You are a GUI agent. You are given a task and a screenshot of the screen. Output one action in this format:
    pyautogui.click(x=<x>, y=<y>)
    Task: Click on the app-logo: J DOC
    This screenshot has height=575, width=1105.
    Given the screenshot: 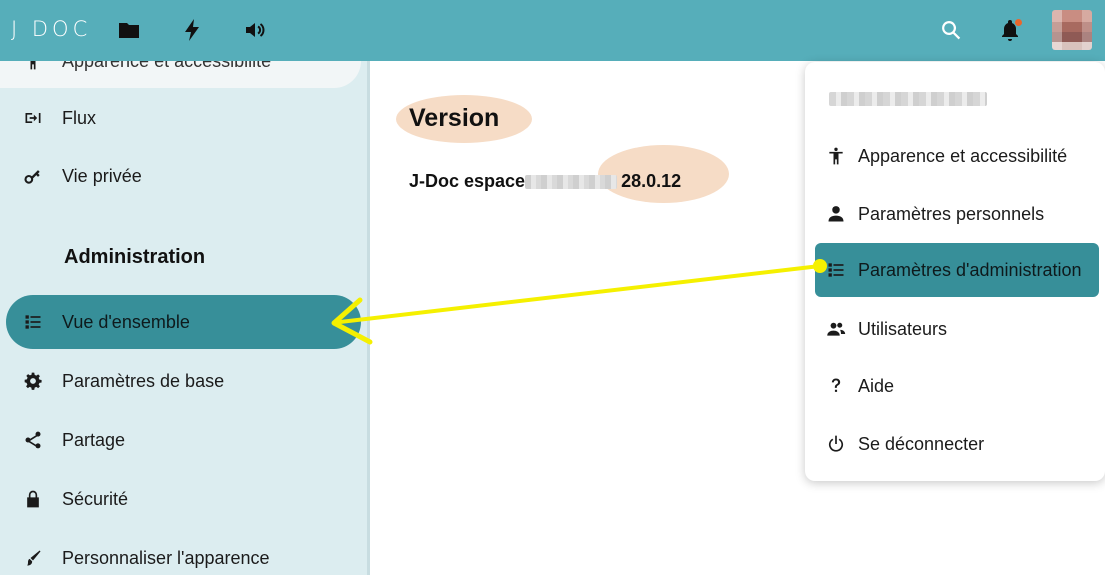 What is the action you would take?
    pyautogui.click(x=51, y=29)
    